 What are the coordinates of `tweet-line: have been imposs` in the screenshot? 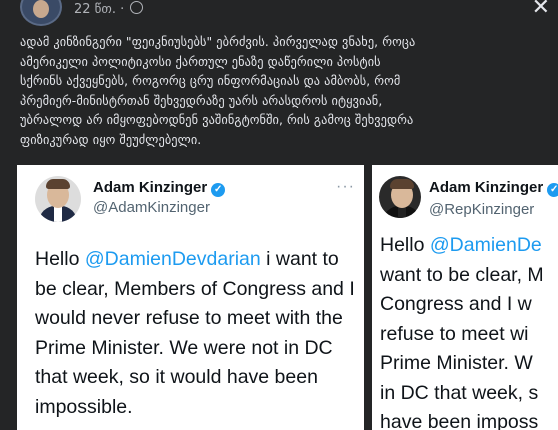 It's located at (459, 420).